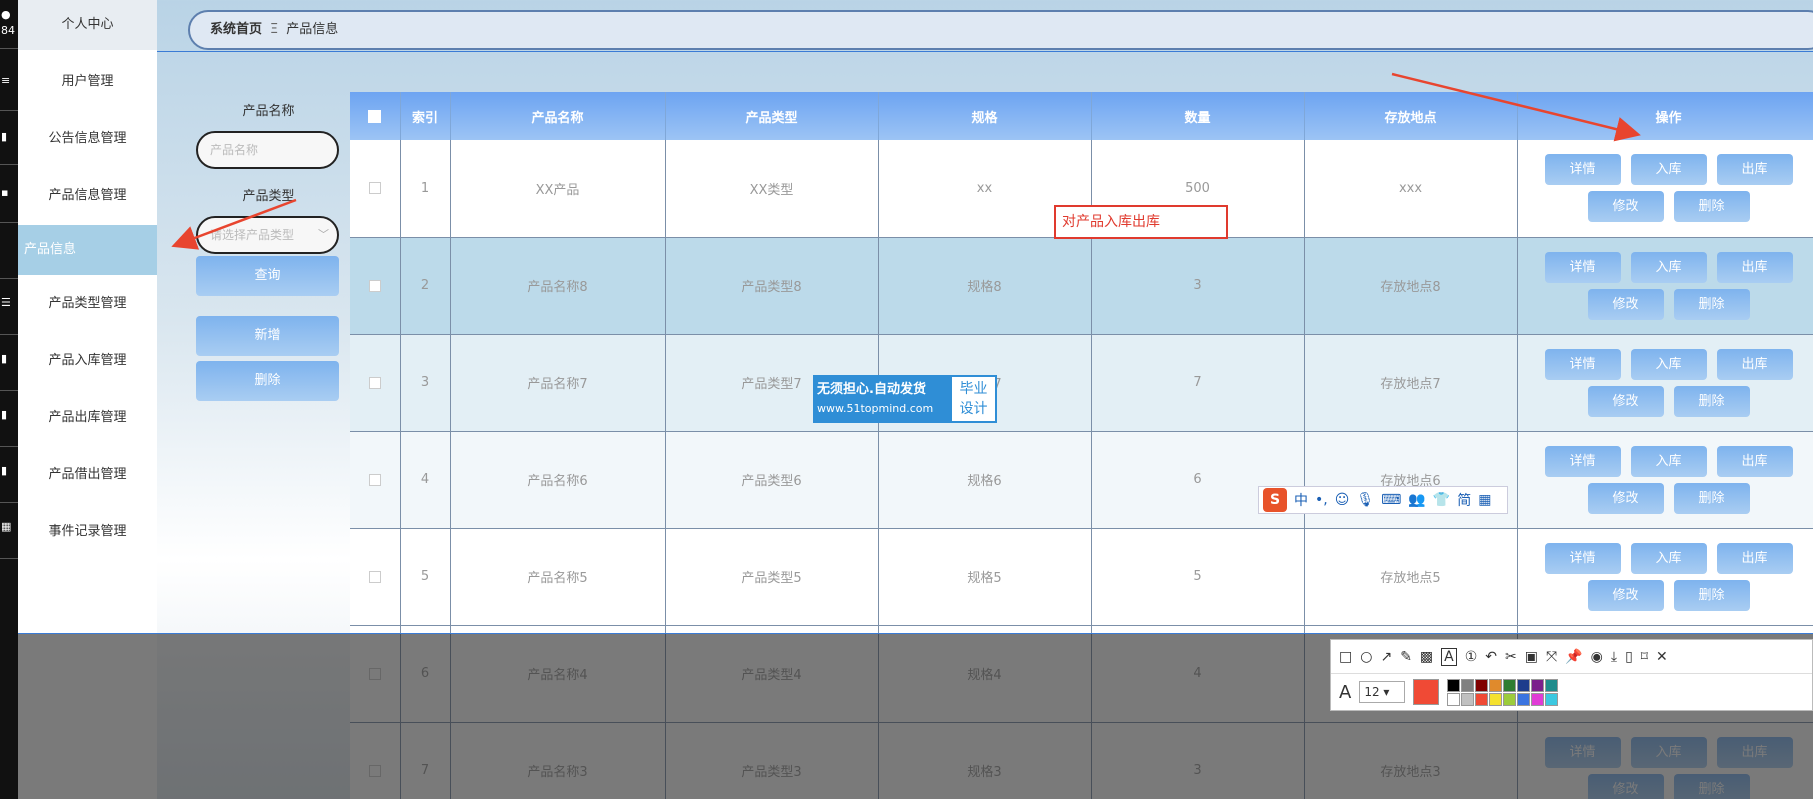  Describe the element at coordinates (1301, 500) in the screenshot. I see `ime-lang-toggle: 中` at that location.